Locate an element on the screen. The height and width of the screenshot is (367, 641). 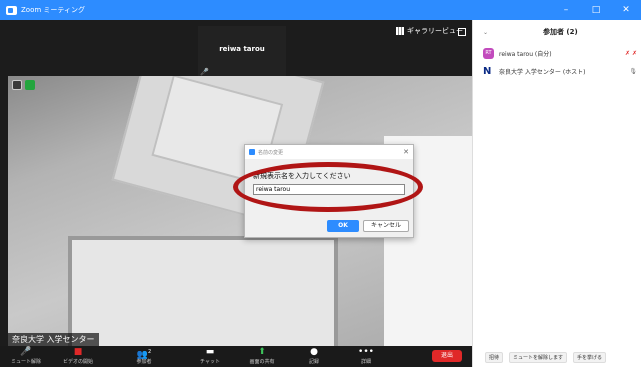
dialog-title-bar: 名前の変更 ✕ is located at coordinates (329, 152).